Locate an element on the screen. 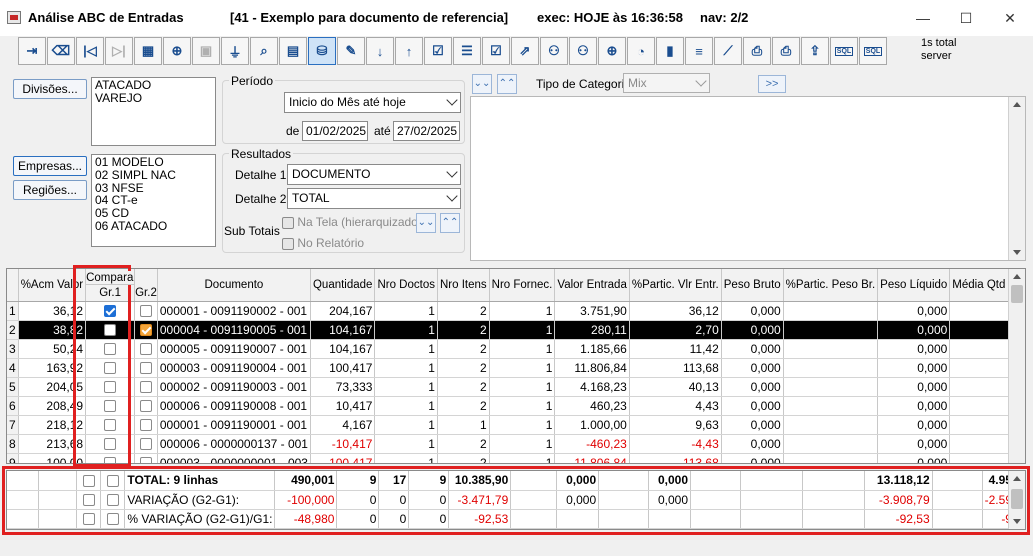 The height and width of the screenshot is (556, 1033). search-icon: ⌕ is located at coordinates (264, 51).